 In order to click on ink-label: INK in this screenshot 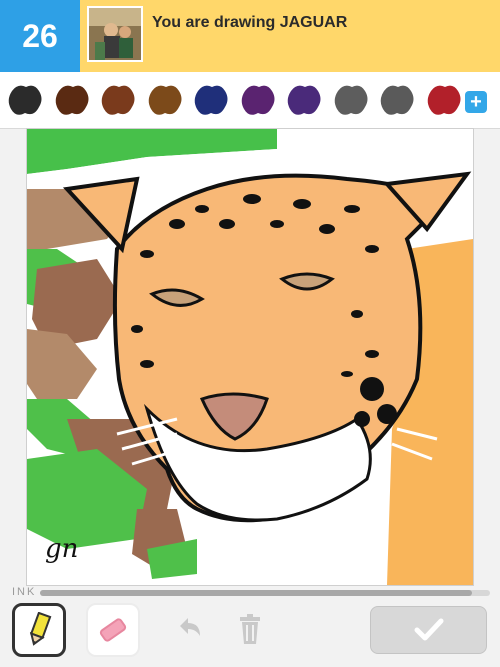, I will do `click(24, 592)`.